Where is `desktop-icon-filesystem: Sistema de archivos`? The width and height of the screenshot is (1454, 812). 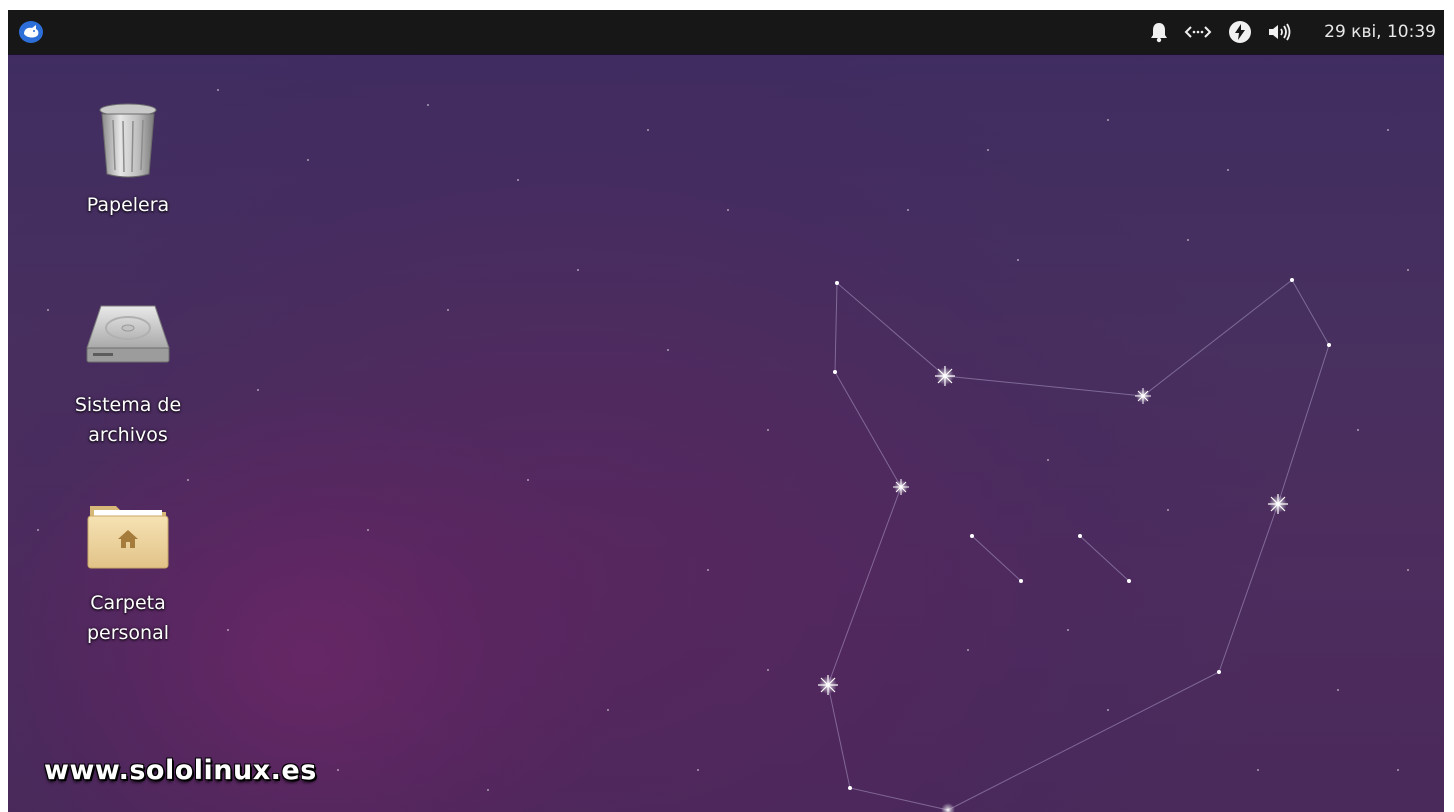 desktop-icon-filesystem: Sistema de archivos is located at coordinates (128, 376).